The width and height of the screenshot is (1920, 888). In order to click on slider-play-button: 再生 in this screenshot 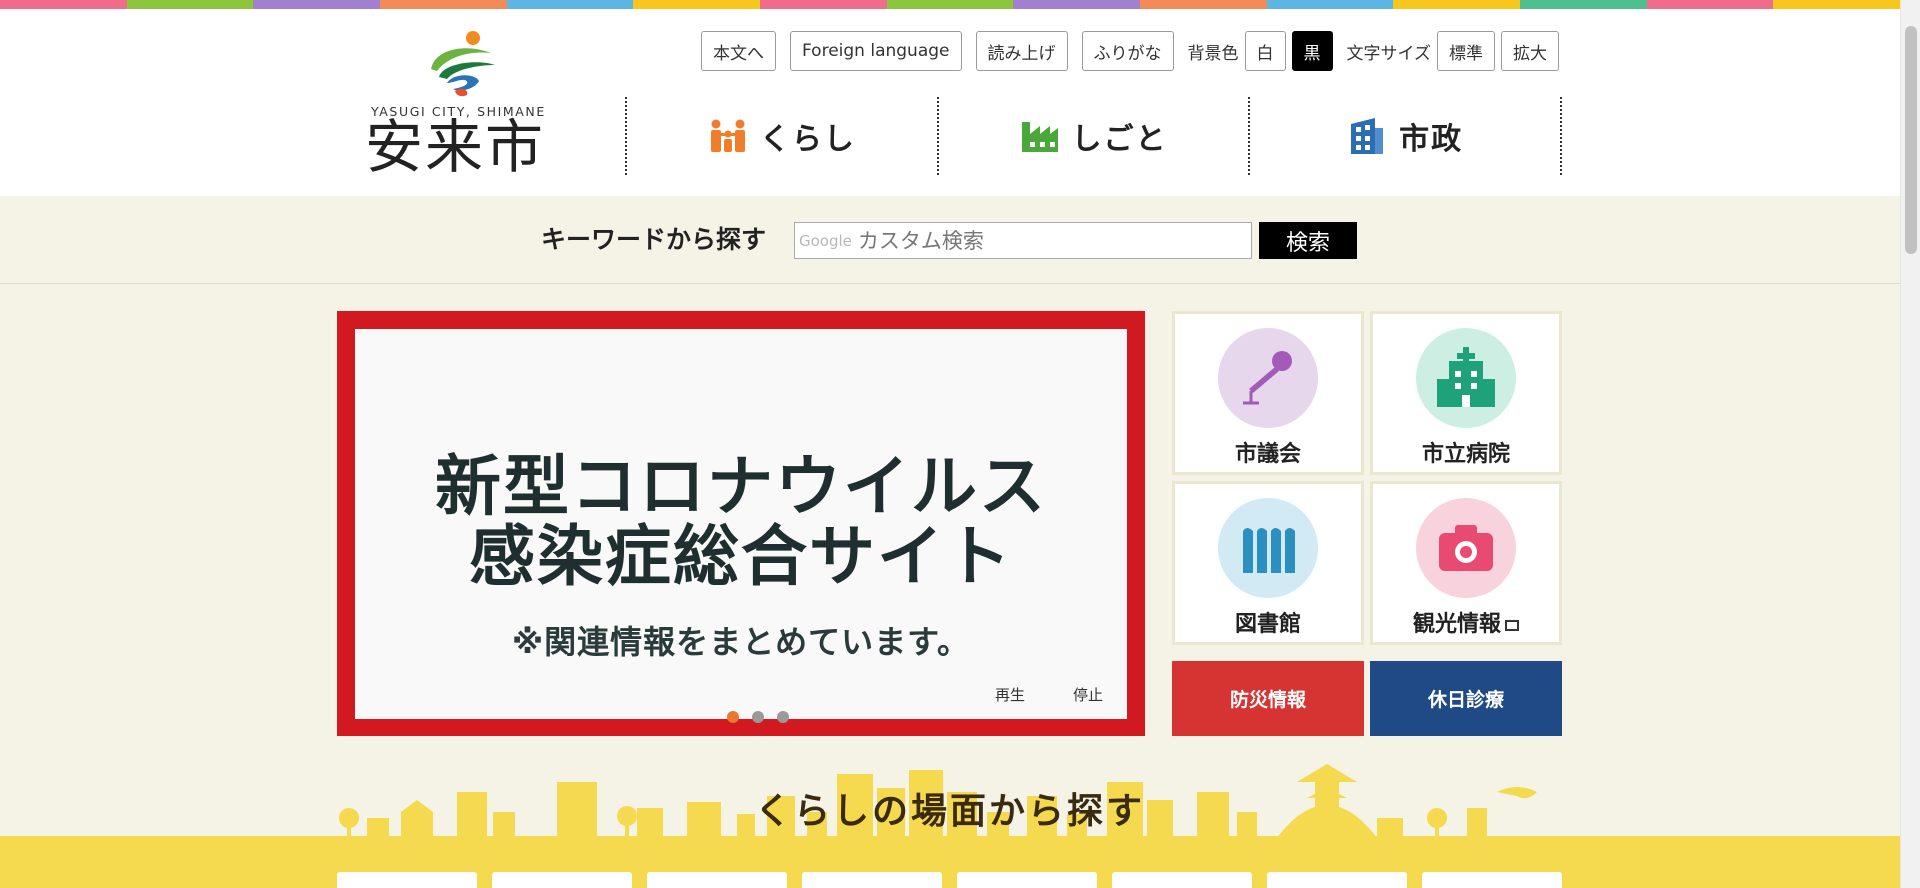, I will do `click(1010, 694)`.